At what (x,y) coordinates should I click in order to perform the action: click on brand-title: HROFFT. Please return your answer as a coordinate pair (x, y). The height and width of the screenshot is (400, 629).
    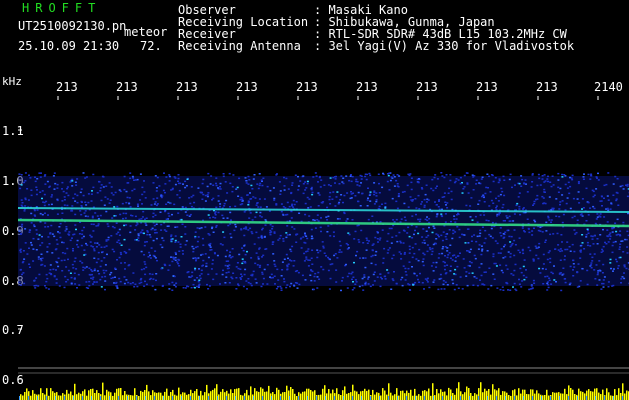
    Looking at the image, I should click on (62, 8).